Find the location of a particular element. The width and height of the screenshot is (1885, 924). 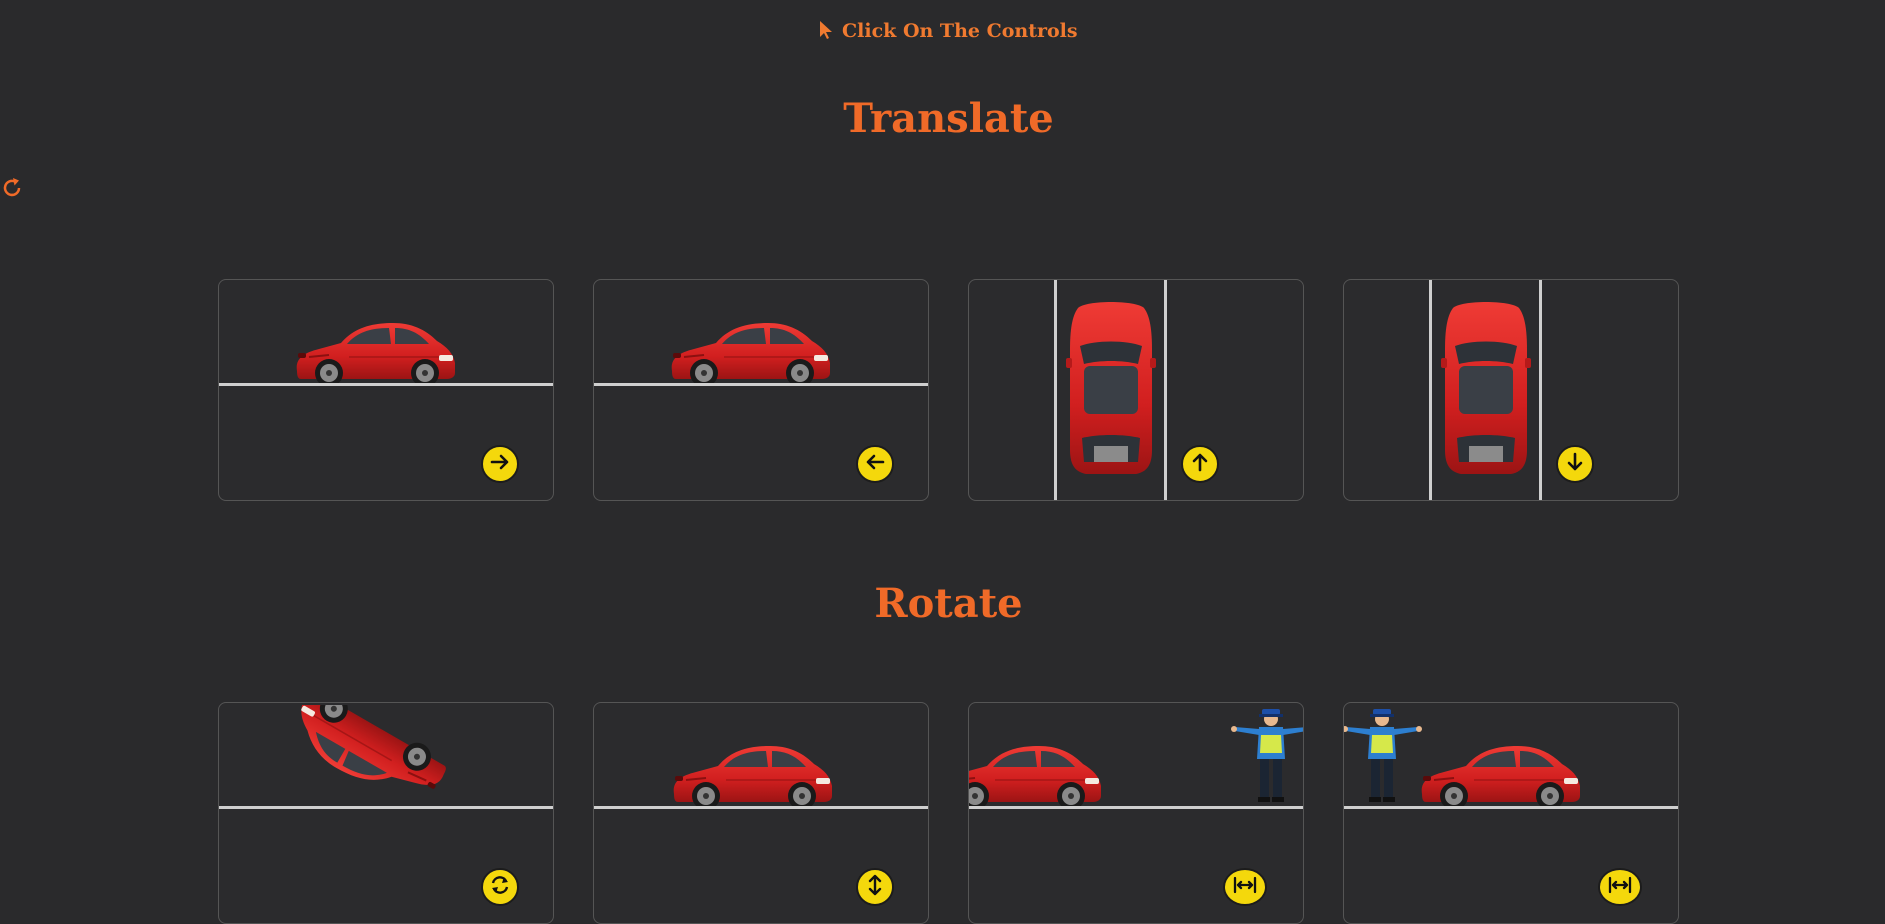

arrow-right-icon is located at coordinates (500, 464).